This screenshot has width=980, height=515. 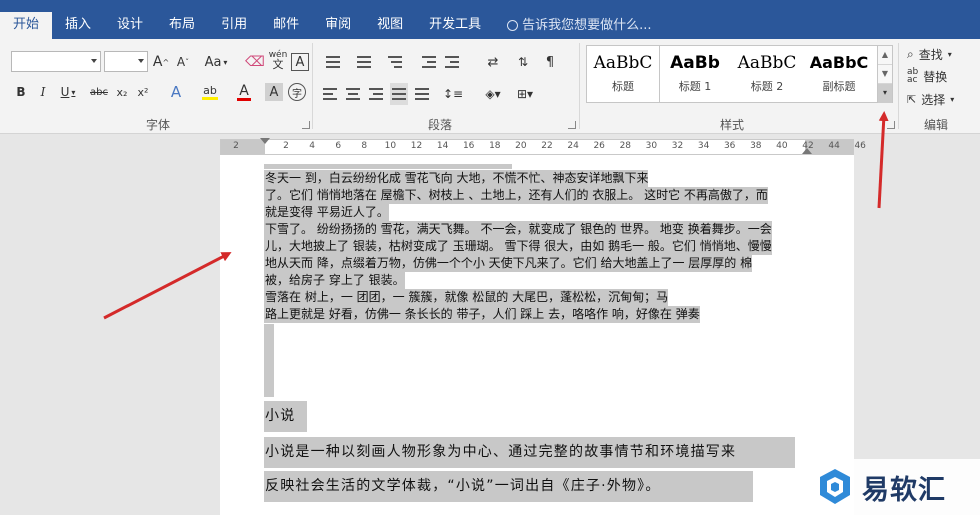 What do you see at coordinates (935, 76) in the screenshot?
I see `replace-label: 替换` at bounding box center [935, 76].